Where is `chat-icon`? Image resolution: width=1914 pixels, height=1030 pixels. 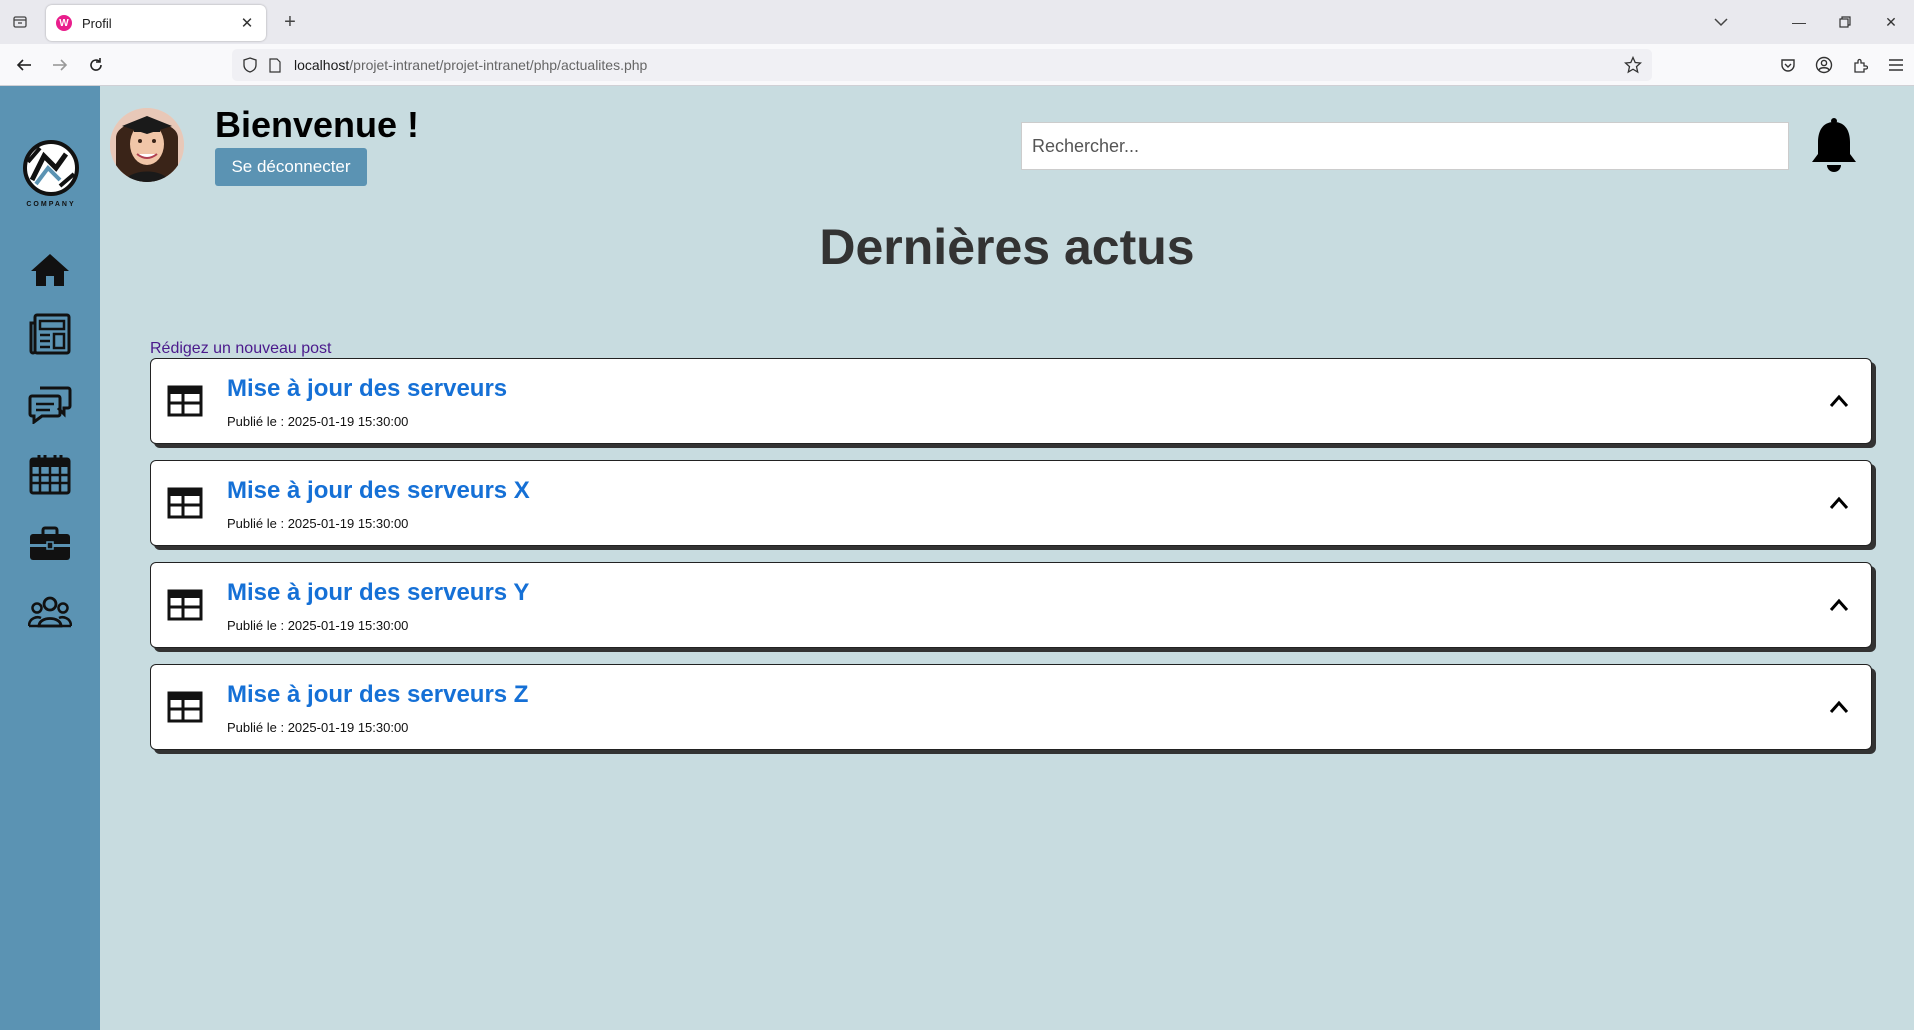 chat-icon is located at coordinates (50, 405).